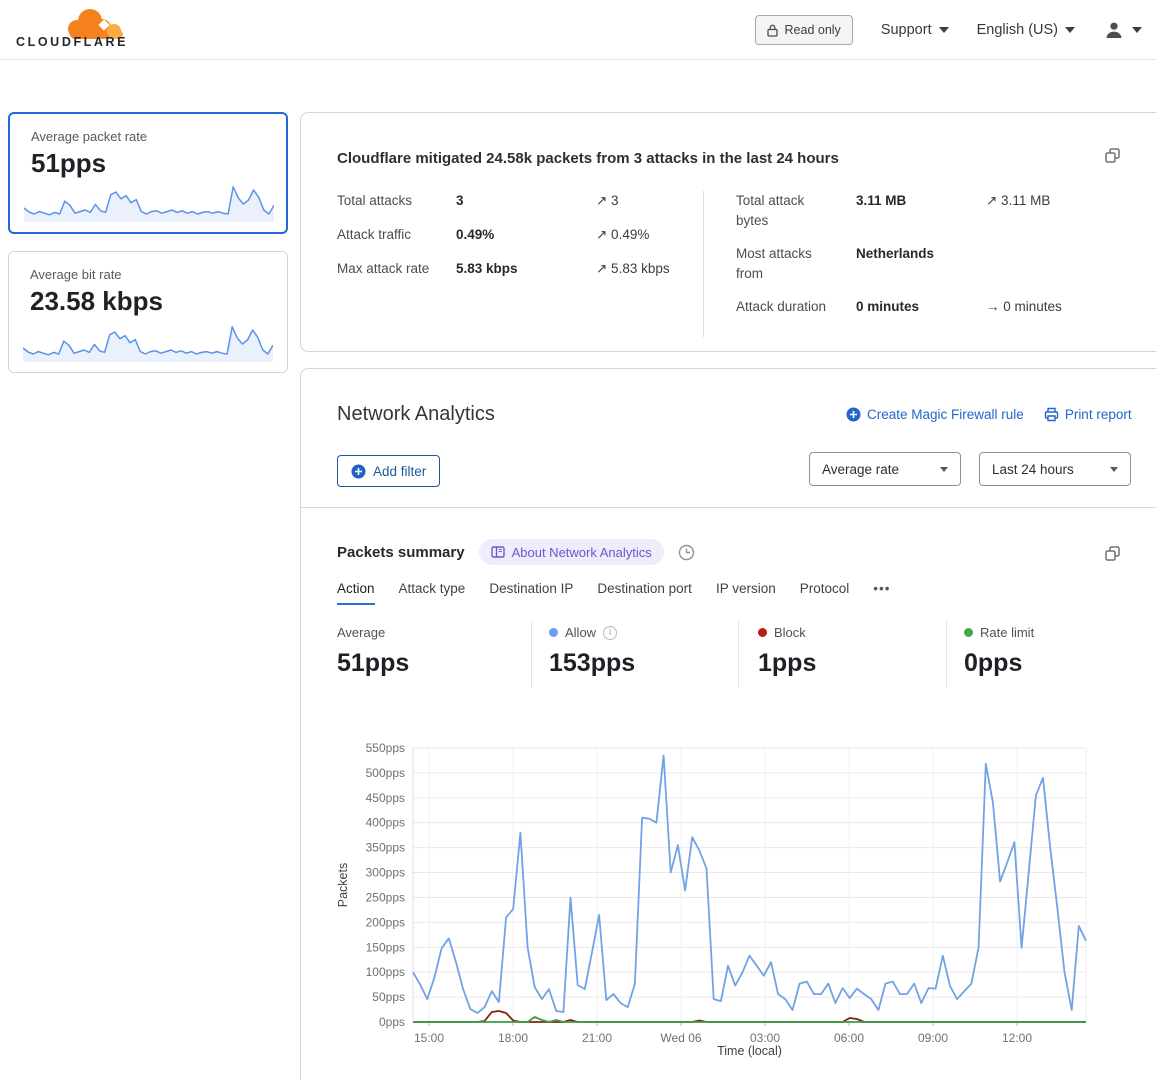 The image size is (1156, 1080). I want to click on stat-row: Attack traffic 0.49% ↗ 0.49%, so click(517, 241).